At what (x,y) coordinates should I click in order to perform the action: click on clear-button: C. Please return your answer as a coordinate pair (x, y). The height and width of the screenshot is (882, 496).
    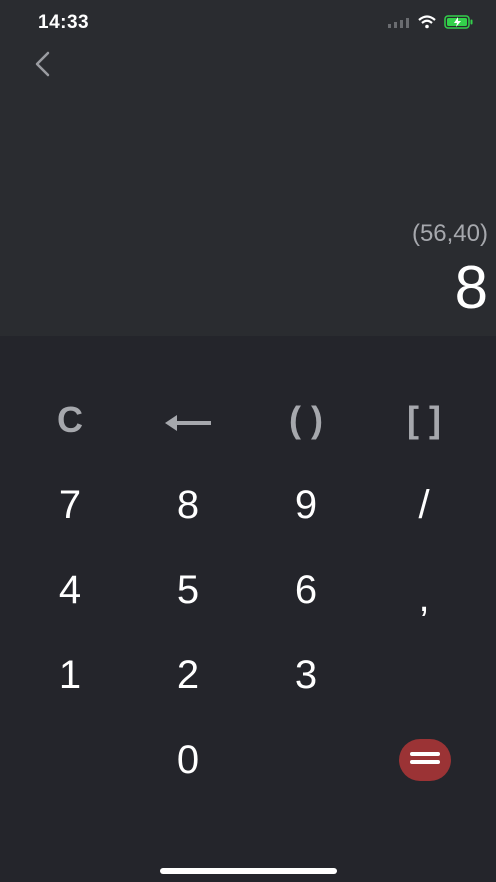
    Looking at the image, I should click on (70, 420).